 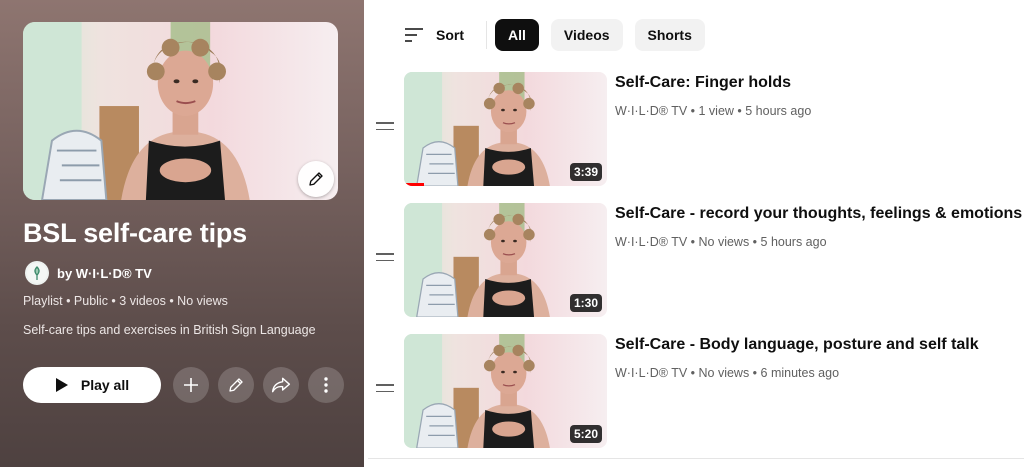 I want to click on play-all-button: Play all, so click(x=92, y=385).